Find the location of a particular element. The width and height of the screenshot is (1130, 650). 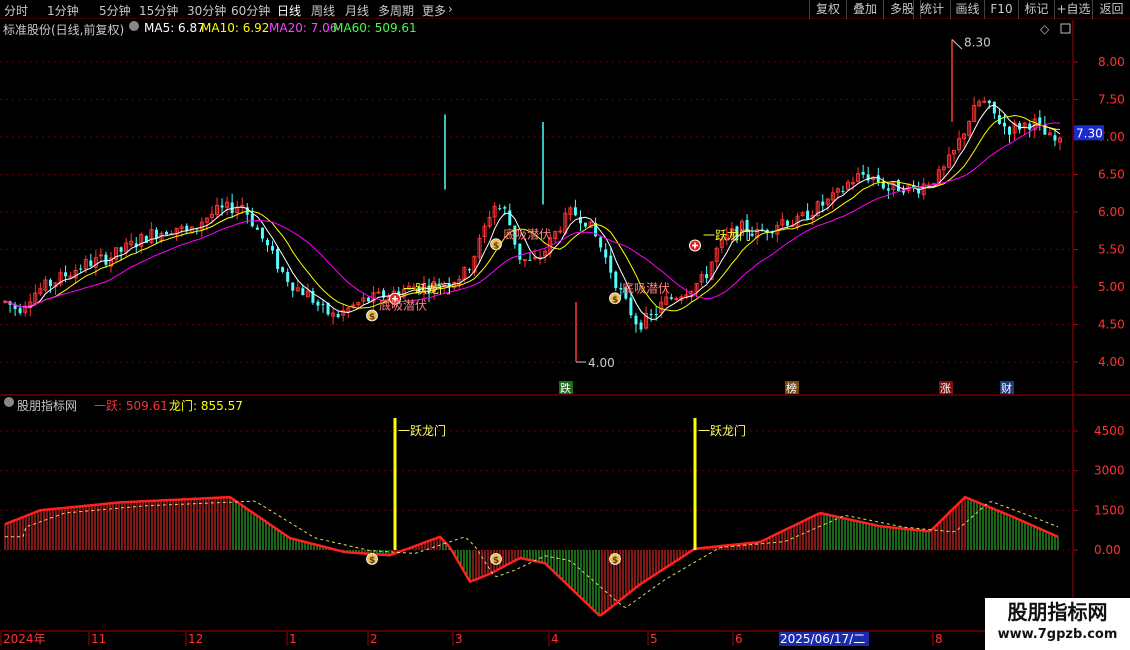

date-label: 2 is located at coordinates (374, 639).